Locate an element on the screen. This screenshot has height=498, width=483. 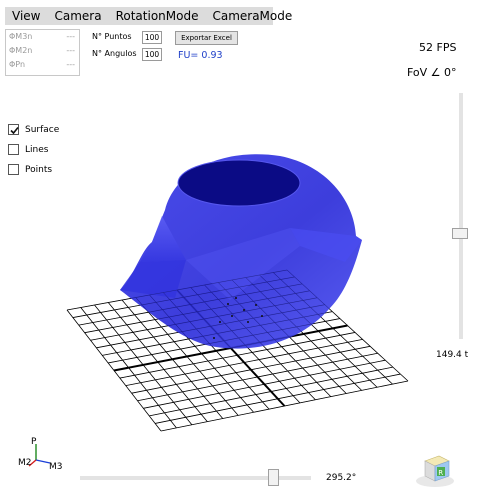
readout-row-p: ΦPn --- is located at coordinates (42, 65).